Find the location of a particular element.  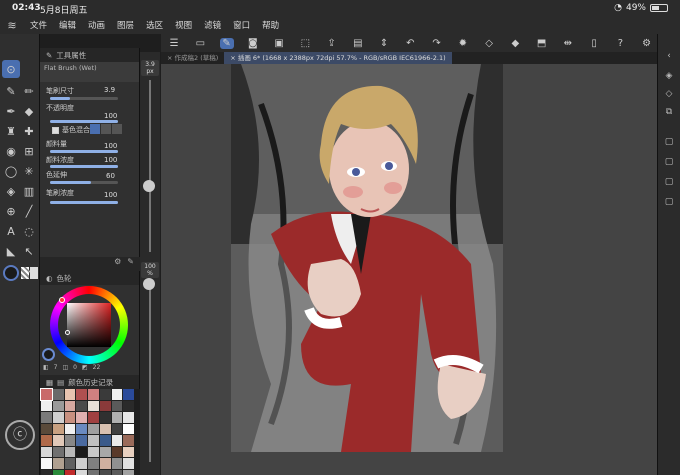

menu-help: 帮助 is located at coordinates (270, 25).